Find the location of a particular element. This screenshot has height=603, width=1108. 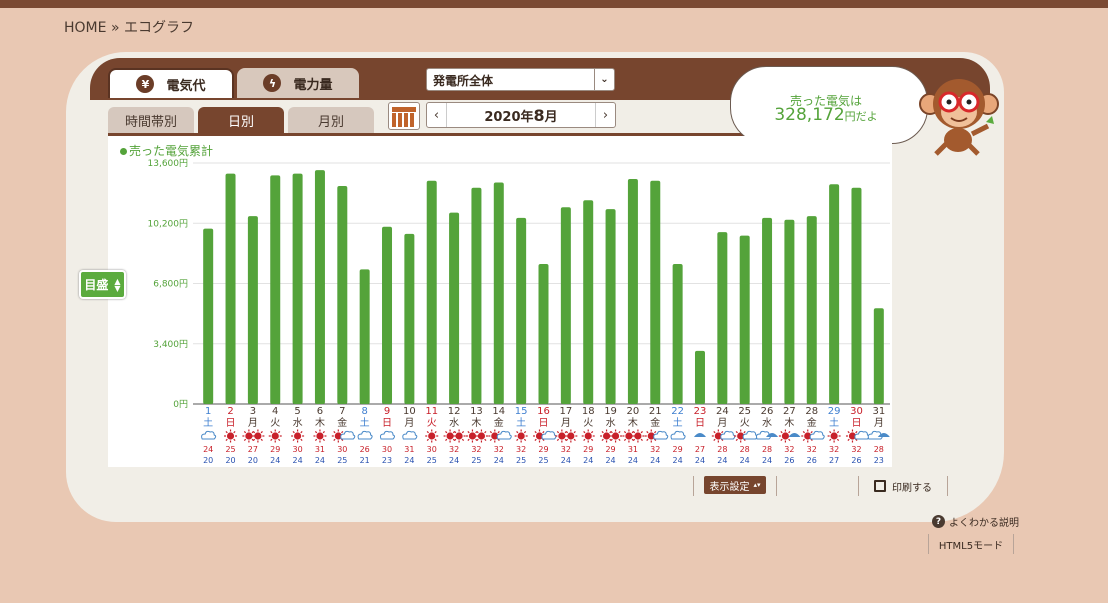

x-tick-weekday: 金 is located at coordinates (812, 422).